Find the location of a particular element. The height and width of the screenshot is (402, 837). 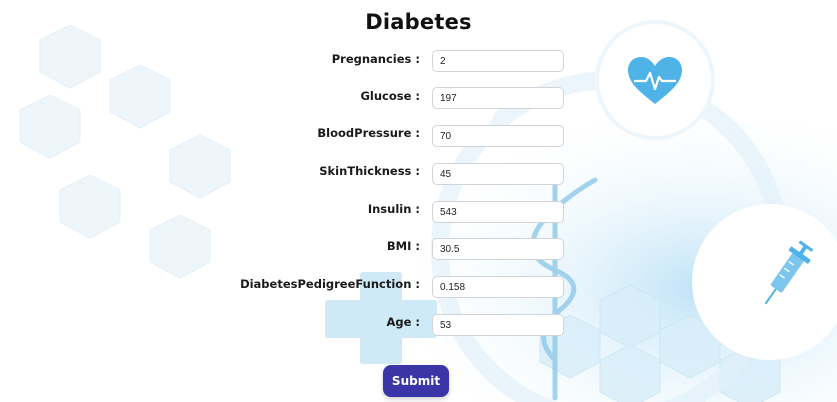

form-row-pregnancies: Pregnancies : is located at coordinates (418, 62).